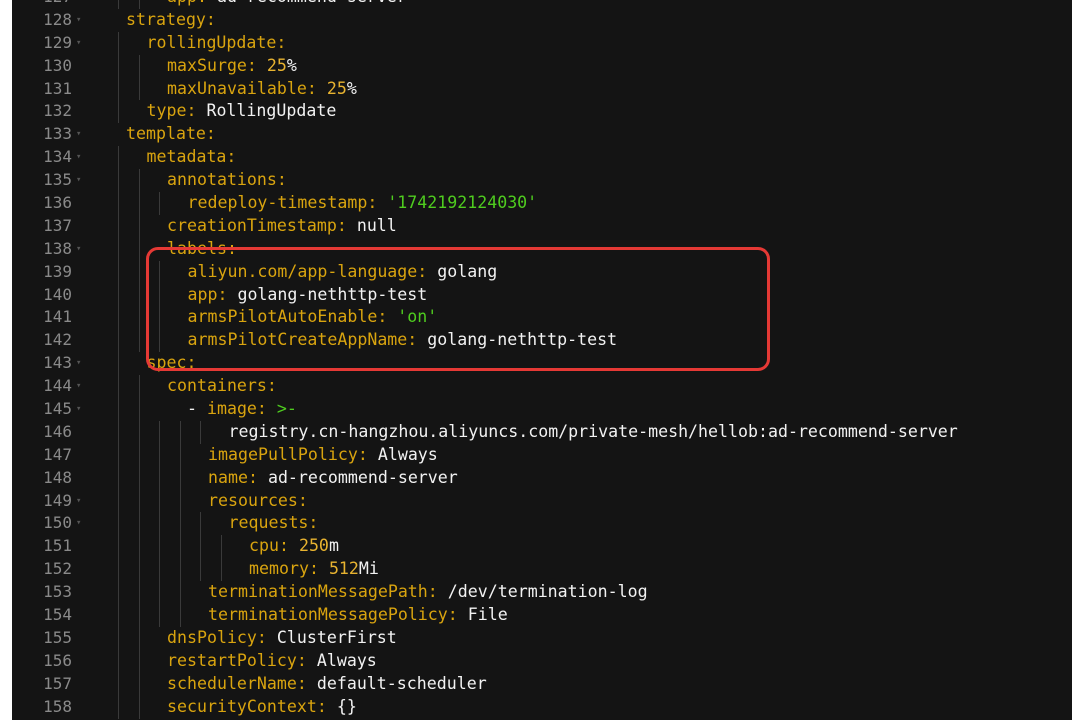 The image size is (1080, 726). I want to click on code-line: 154 terminationMessagePolicy: File, so click(542, 615).